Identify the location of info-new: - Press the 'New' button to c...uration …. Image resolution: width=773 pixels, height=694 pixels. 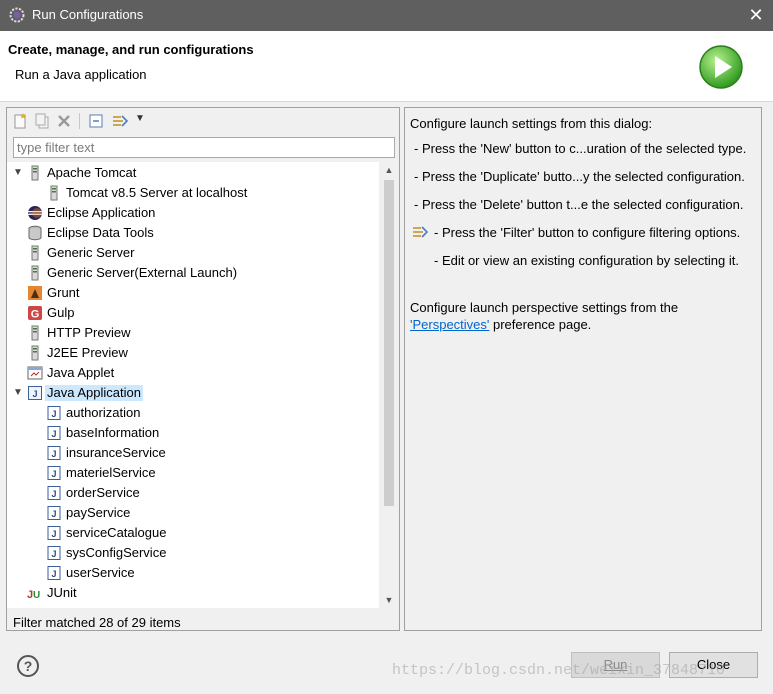
(580, 148).